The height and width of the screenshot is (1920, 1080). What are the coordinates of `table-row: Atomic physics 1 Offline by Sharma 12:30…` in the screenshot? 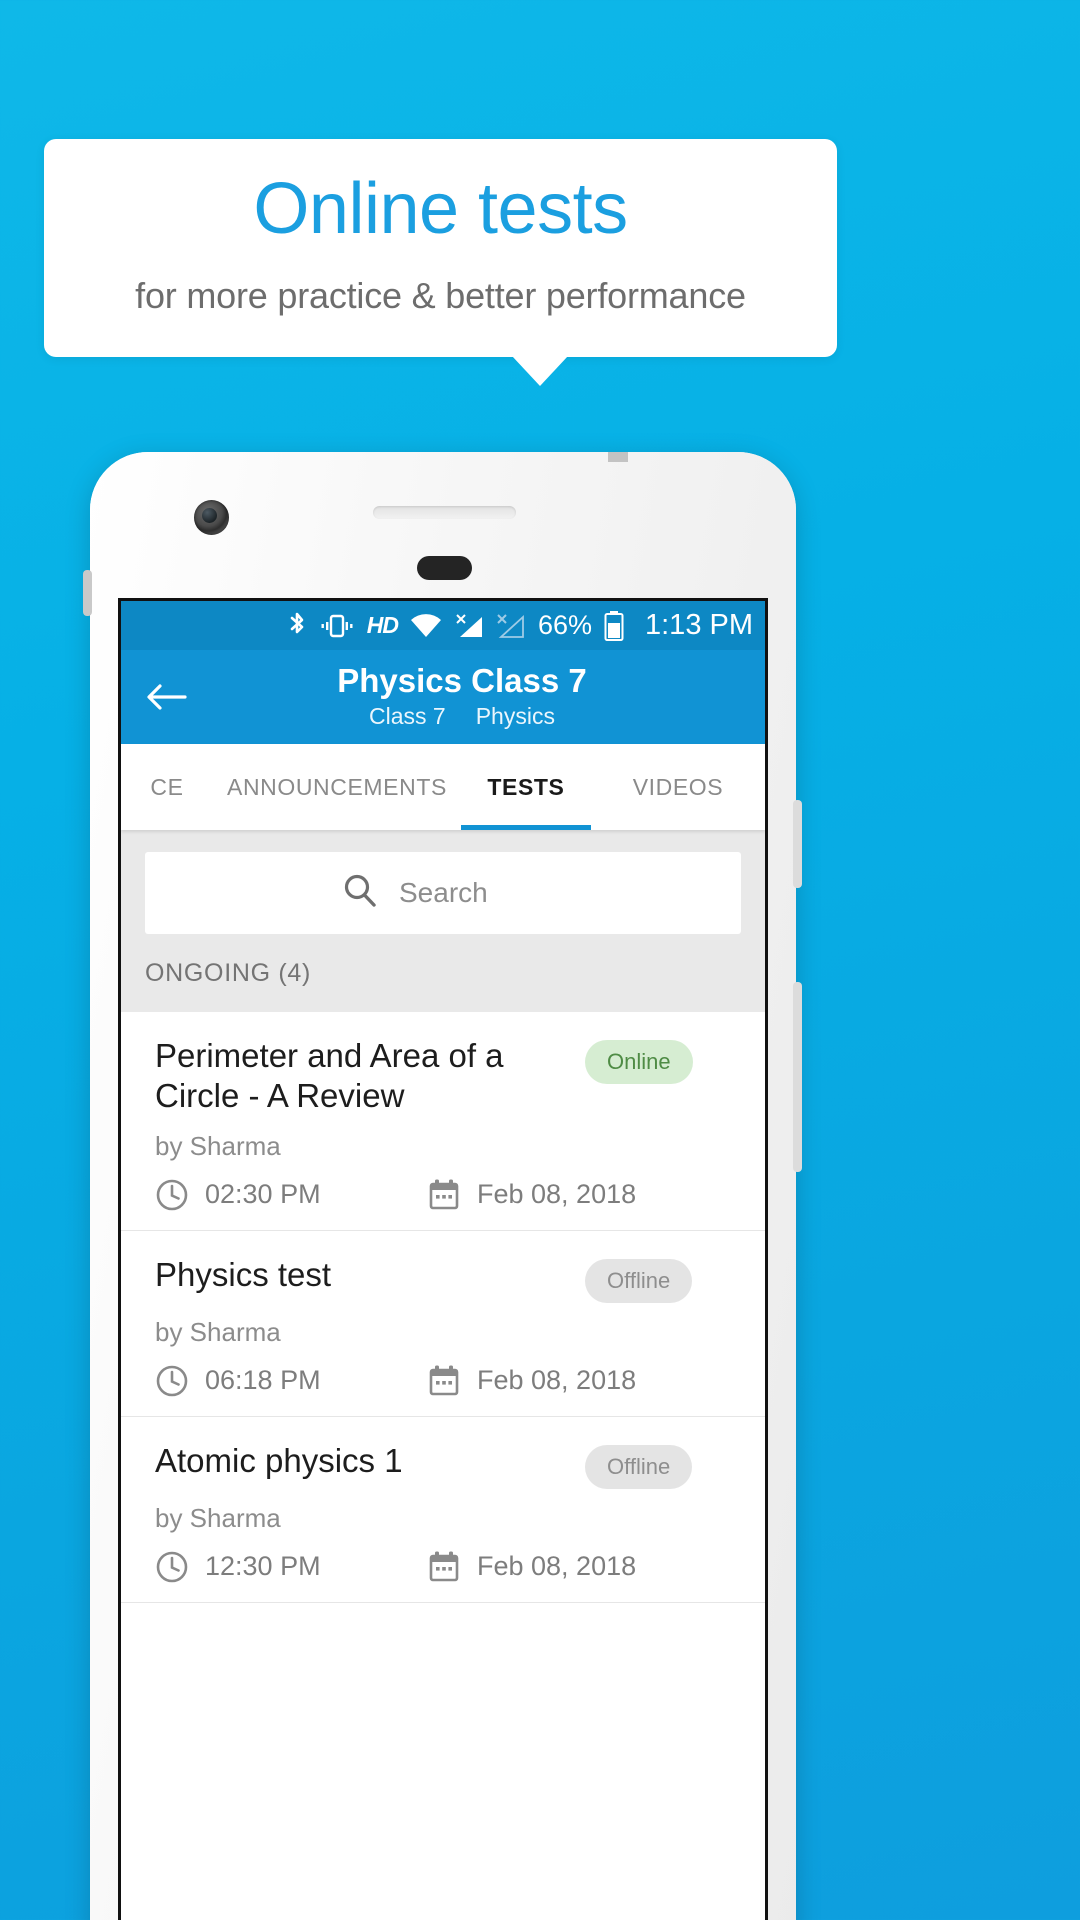 It's located at (443, 1510).